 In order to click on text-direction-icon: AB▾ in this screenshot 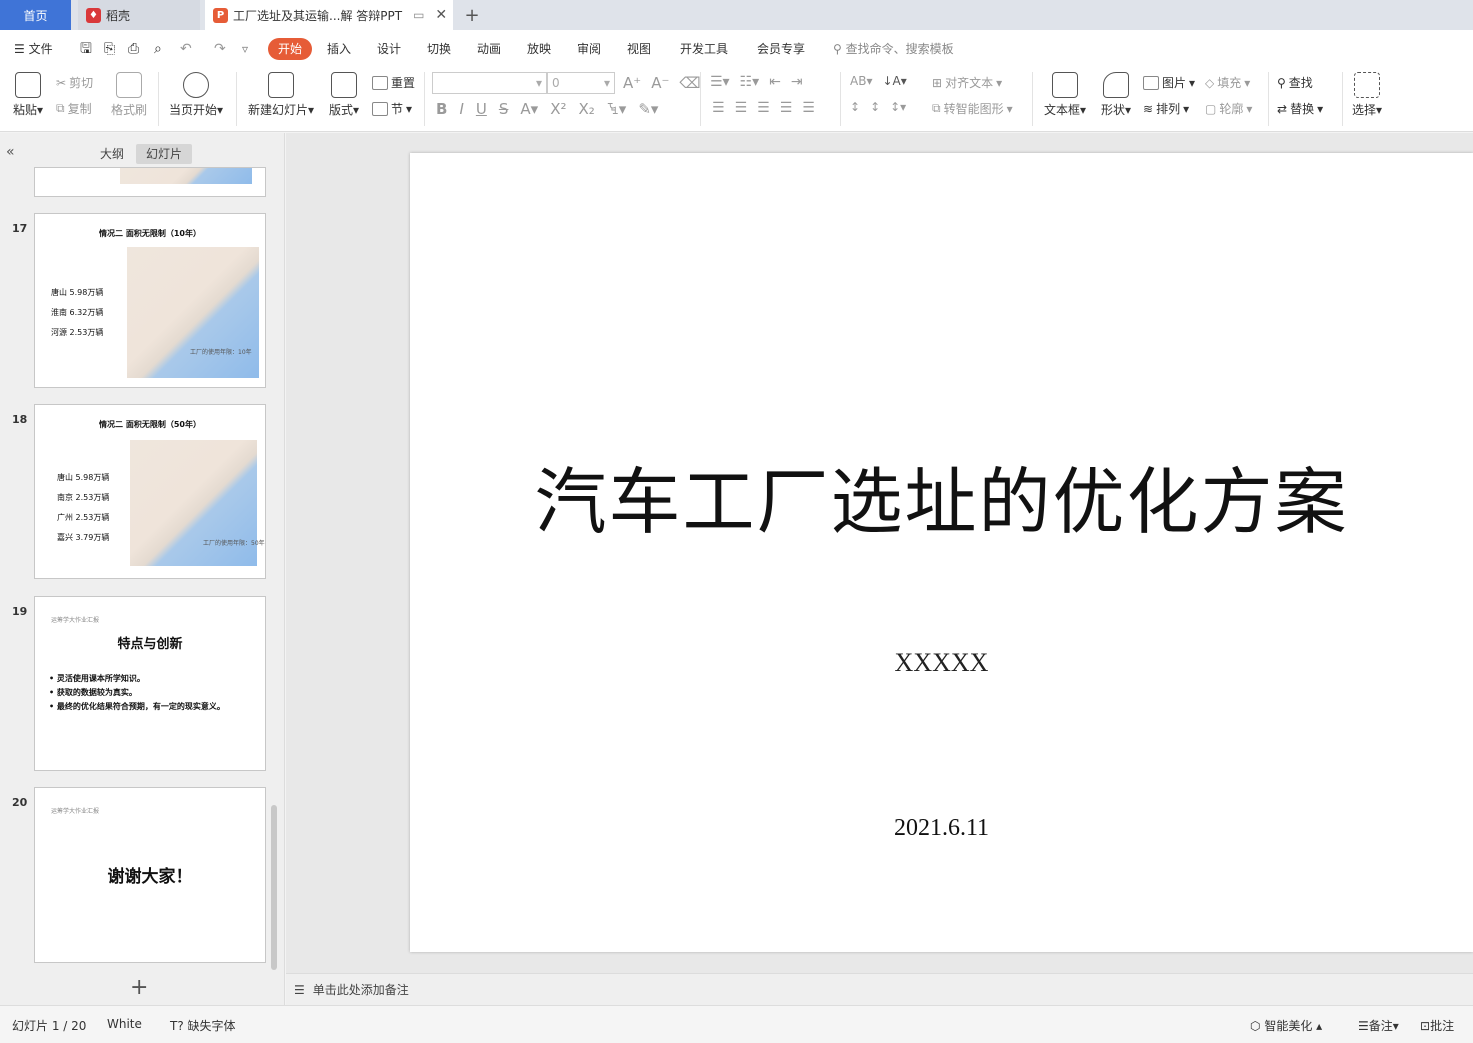, I will do `click(861, 81)`.